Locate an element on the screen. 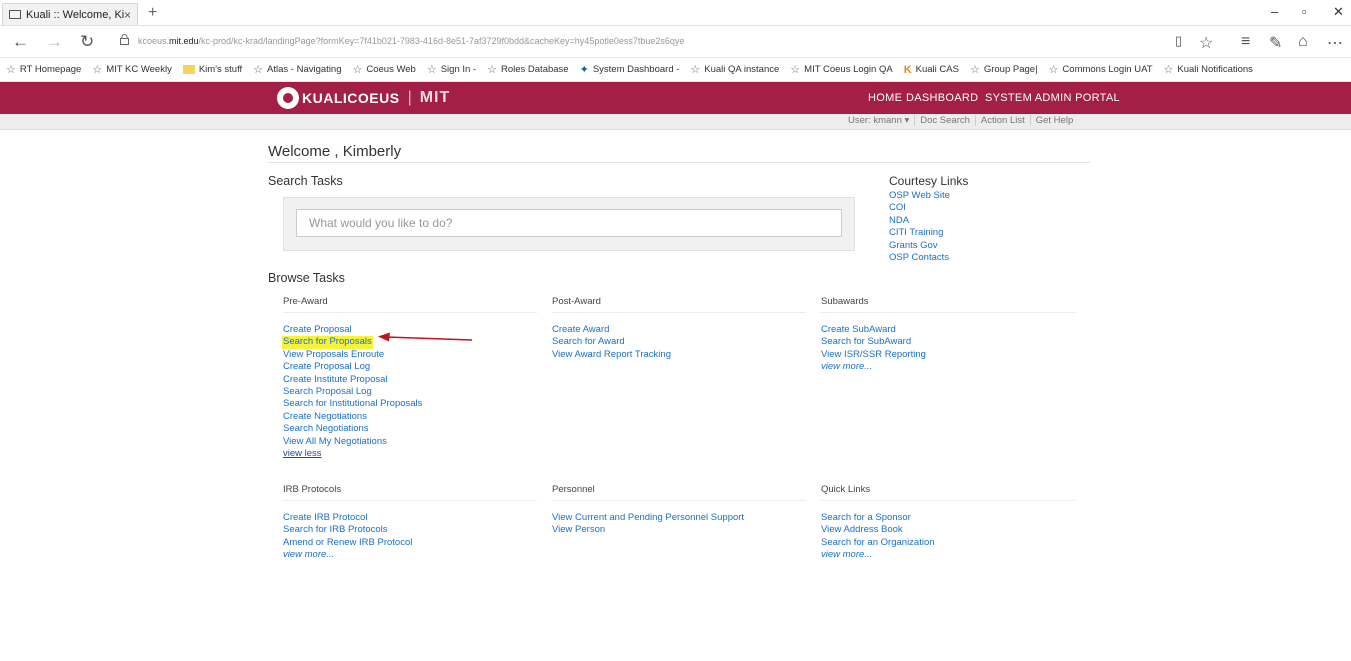  bookmark: ☆ Coeus Web is located at coordinates (384, 69).